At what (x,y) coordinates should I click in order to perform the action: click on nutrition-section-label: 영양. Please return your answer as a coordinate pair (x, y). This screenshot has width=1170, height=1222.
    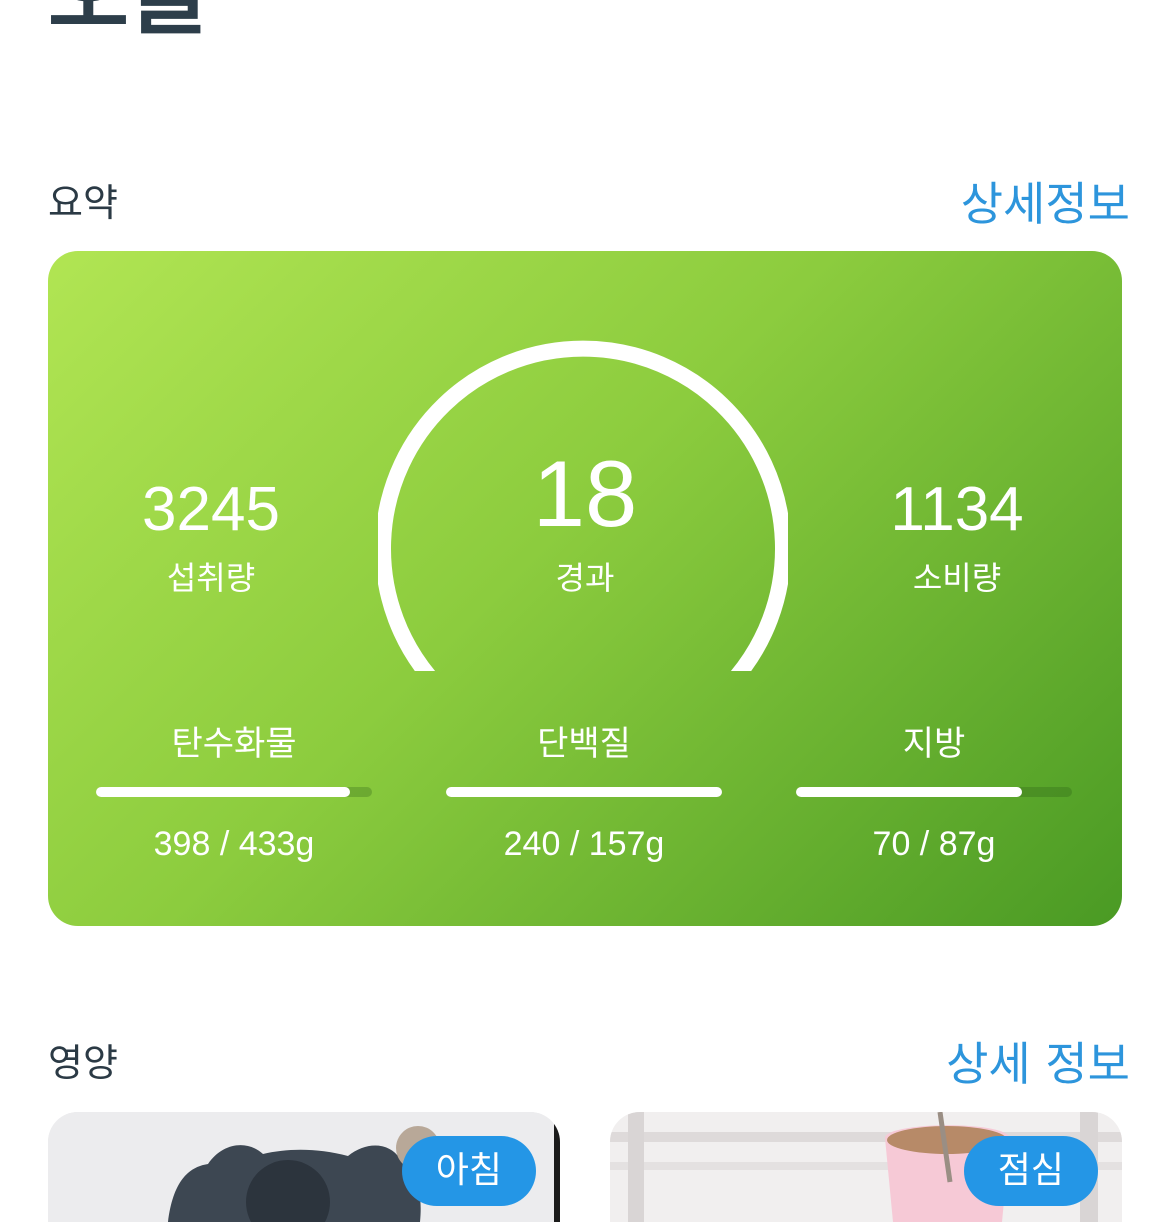
    Looking at the image, I should click on (83, 1063).